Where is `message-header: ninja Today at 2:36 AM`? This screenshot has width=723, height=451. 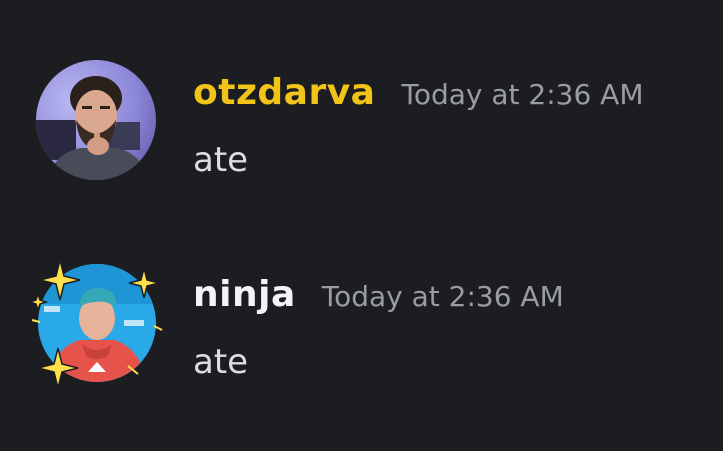 message-header: ninja Today at 2:36 AM is located at coordinates (378, 294).